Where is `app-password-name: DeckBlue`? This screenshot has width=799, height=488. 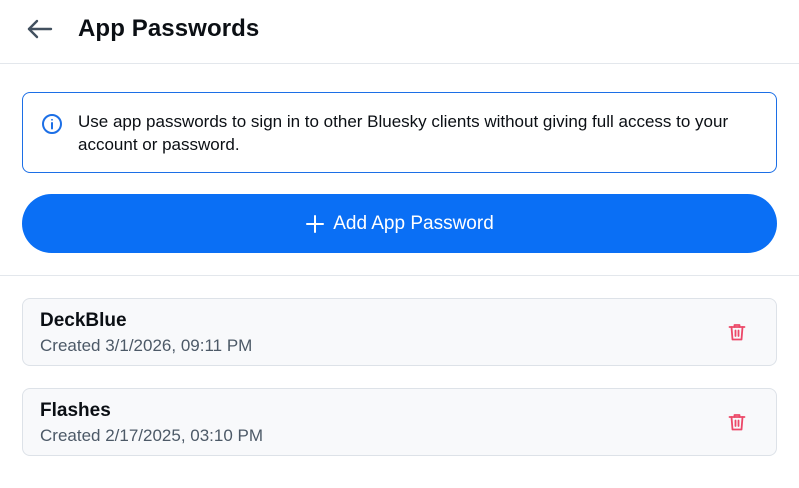
app-password-name: DeckBlue is located at coordinates (83, 320).